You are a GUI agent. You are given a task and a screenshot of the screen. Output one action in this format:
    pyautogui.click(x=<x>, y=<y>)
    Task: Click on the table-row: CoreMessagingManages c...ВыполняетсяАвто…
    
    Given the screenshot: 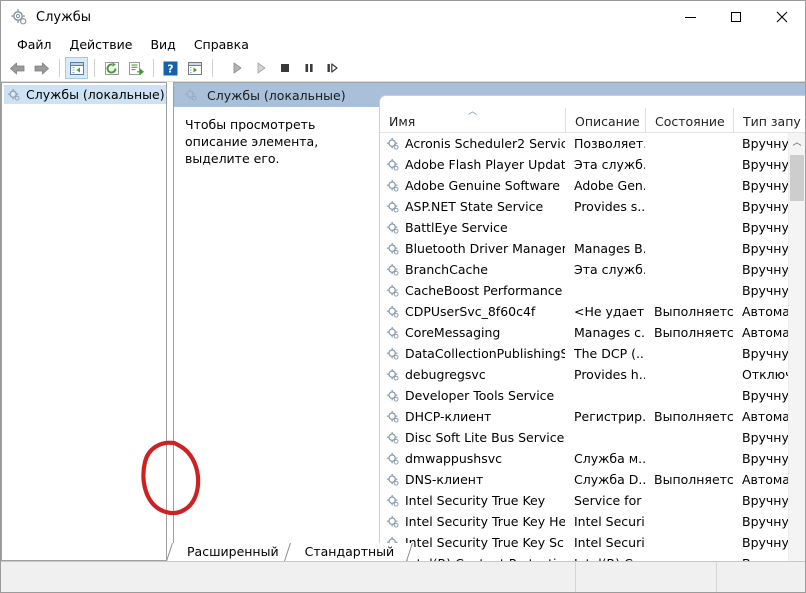 What is the action you would take?
    pyautogui.click(x=592, y=332)
    